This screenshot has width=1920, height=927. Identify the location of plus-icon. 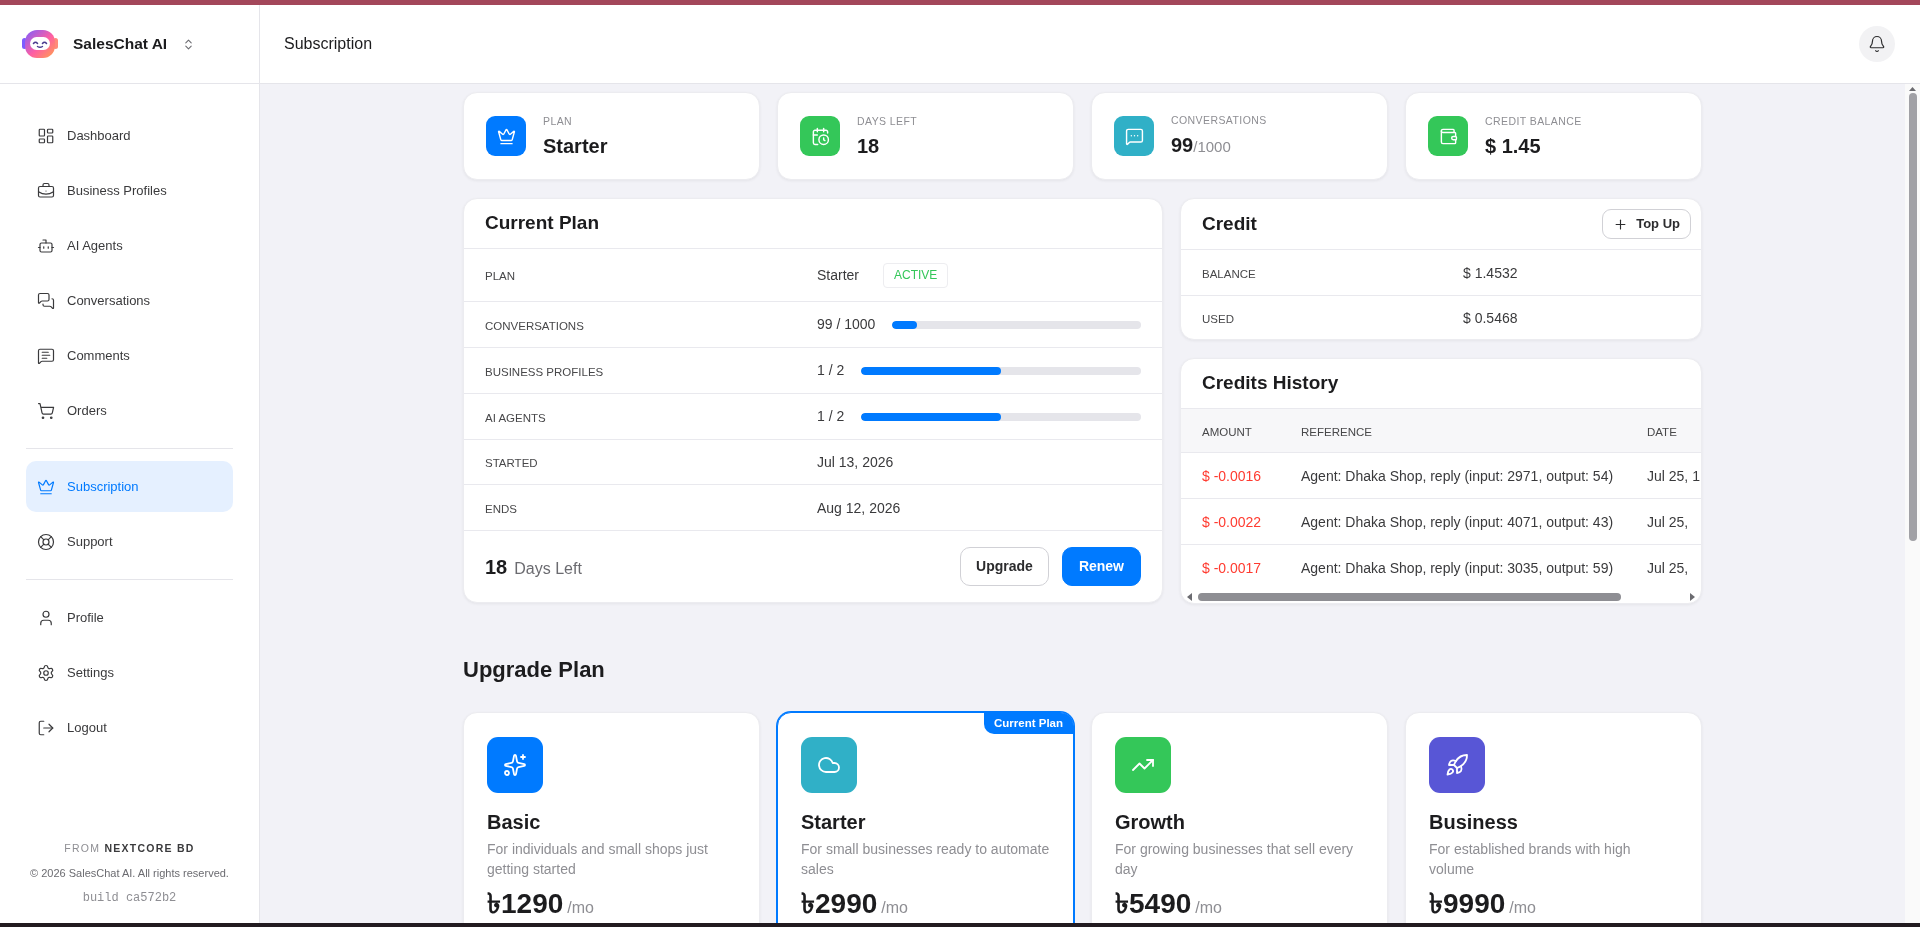
(1621, 224).